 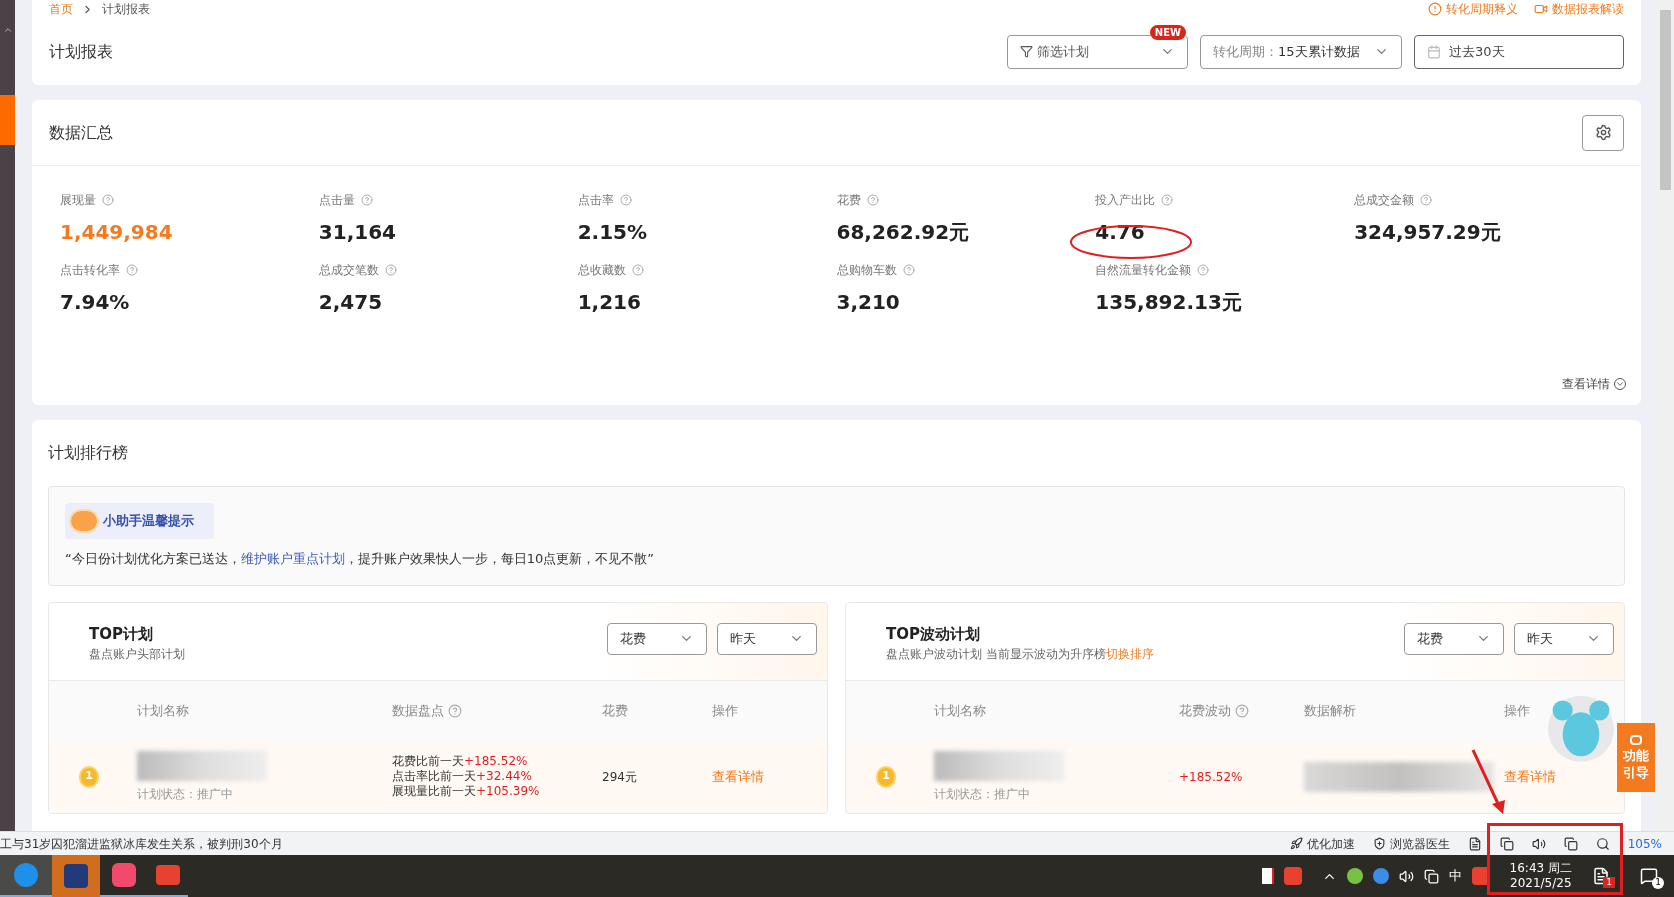 What do you see at coordinates (1168, 302) in the screenshot?
I see `metric-value: 135,892.13元` at bounding box center [1168, 302].